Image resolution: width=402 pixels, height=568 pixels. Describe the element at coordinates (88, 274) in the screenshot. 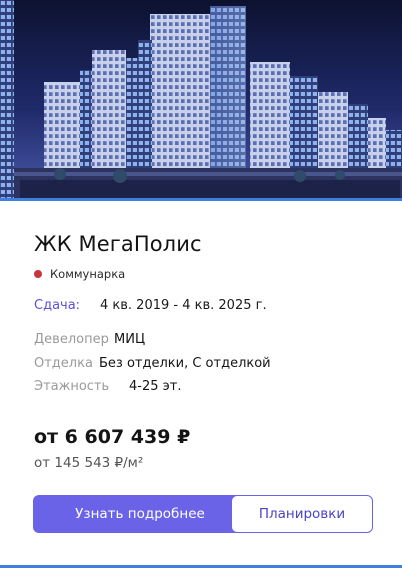

I see `metro-station-name: Коммунарка` at that location.